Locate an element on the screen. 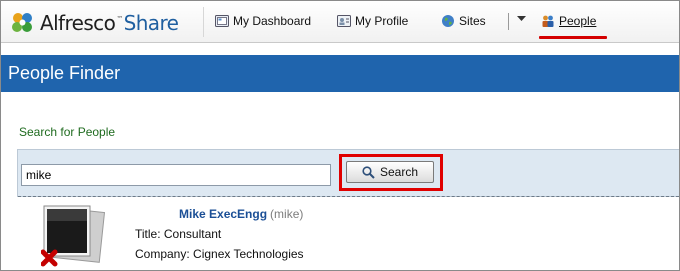 This screenshot has width=680, height=271. alfresco-flower-icon is located at coordinates (22, 22).